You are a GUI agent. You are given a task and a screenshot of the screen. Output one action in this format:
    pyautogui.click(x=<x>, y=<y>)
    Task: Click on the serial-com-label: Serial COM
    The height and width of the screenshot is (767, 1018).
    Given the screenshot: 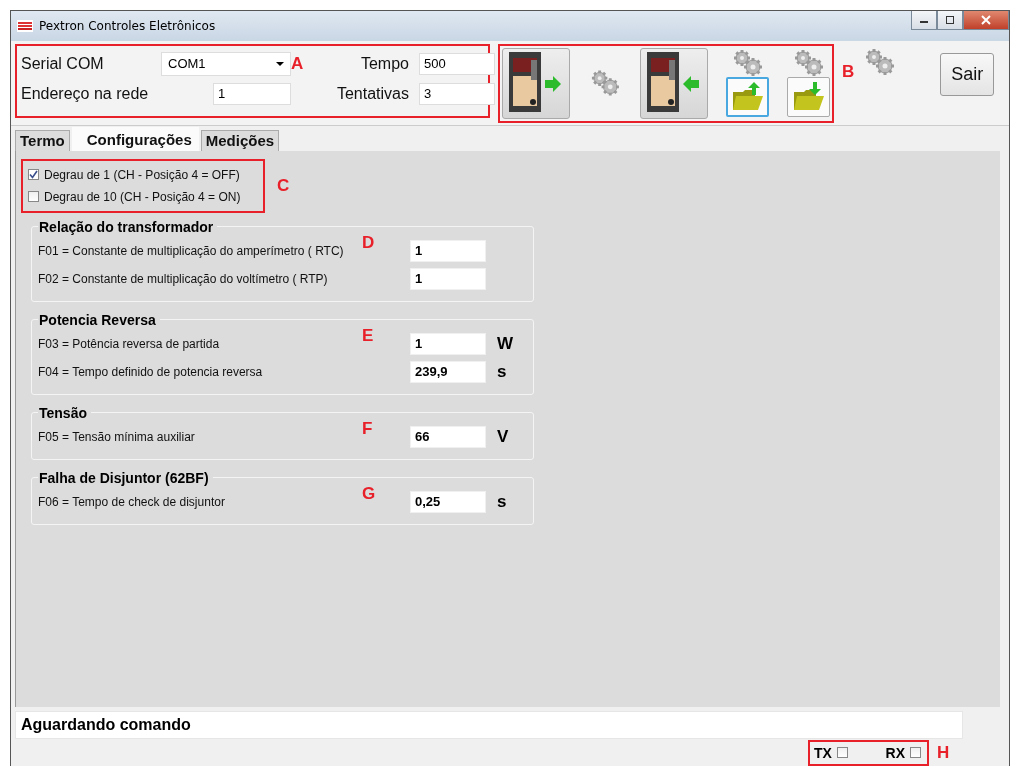 What is the action you would take?
    pyautogui.click(x=63, y=63)
    